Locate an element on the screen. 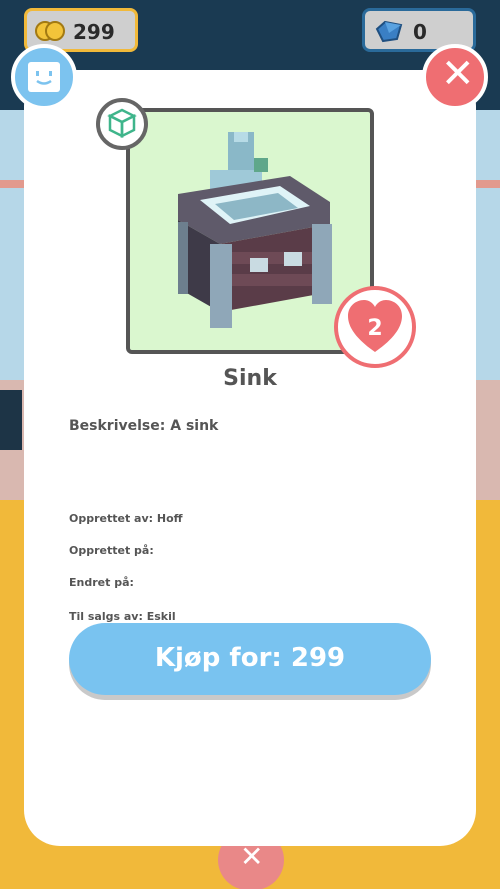  likes-badge: 2 is located at coordinates (375, 327).